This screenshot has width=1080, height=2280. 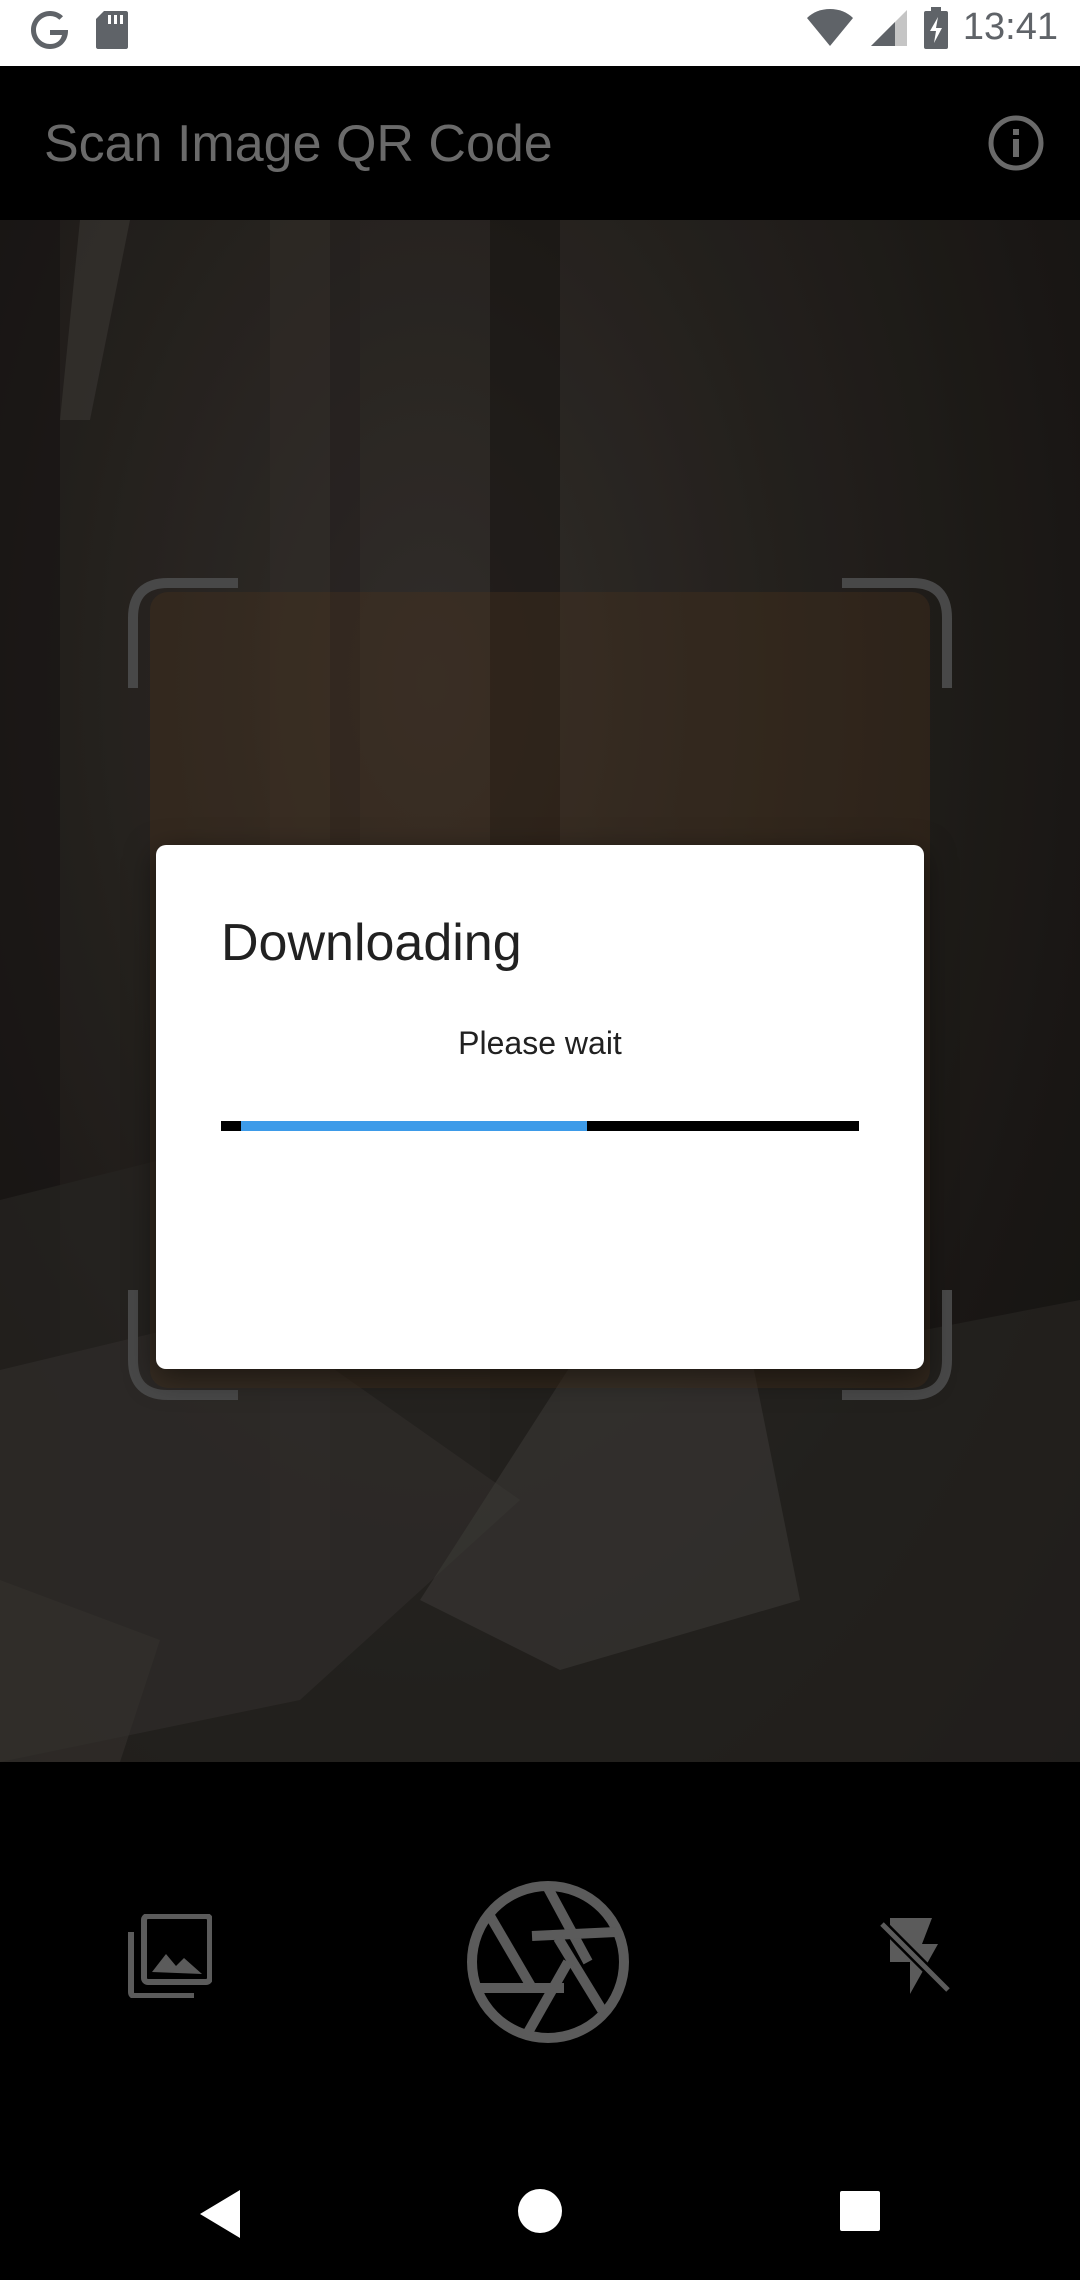 I want to click on progress-fill, so click(x=414, y=1126).